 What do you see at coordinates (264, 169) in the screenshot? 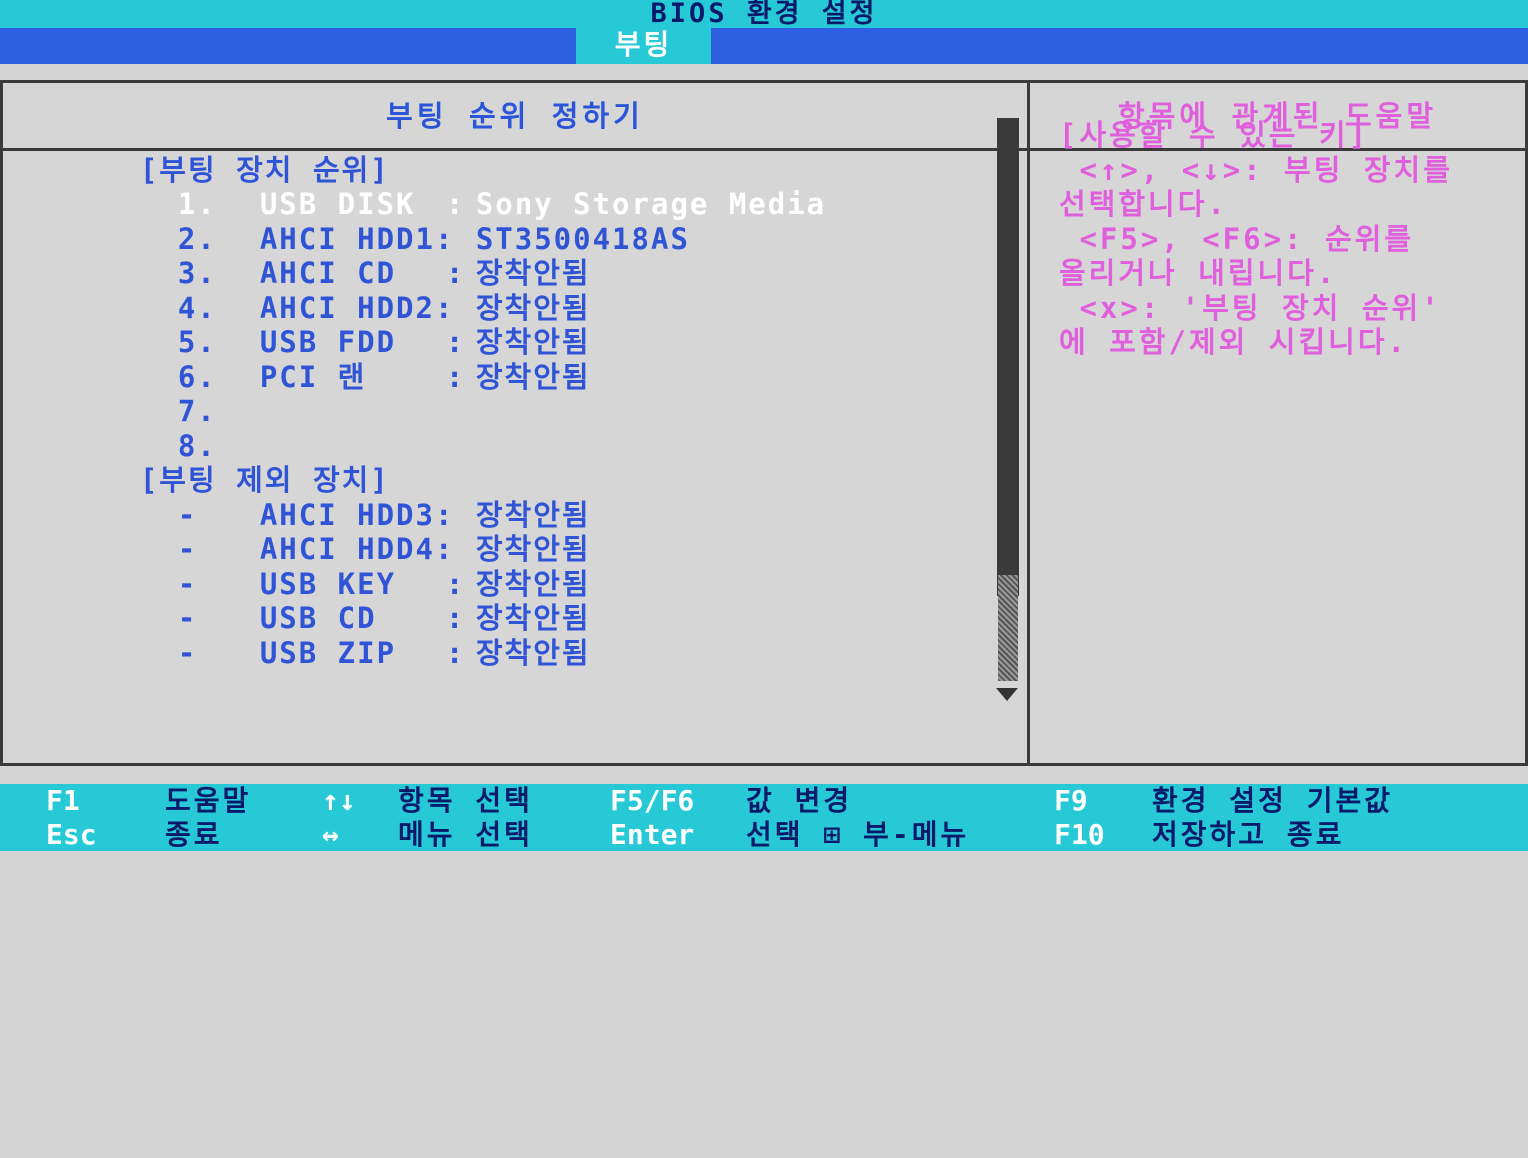
I see `section-label: [부팅 장치 순위]` at bounding box center [264, 169].